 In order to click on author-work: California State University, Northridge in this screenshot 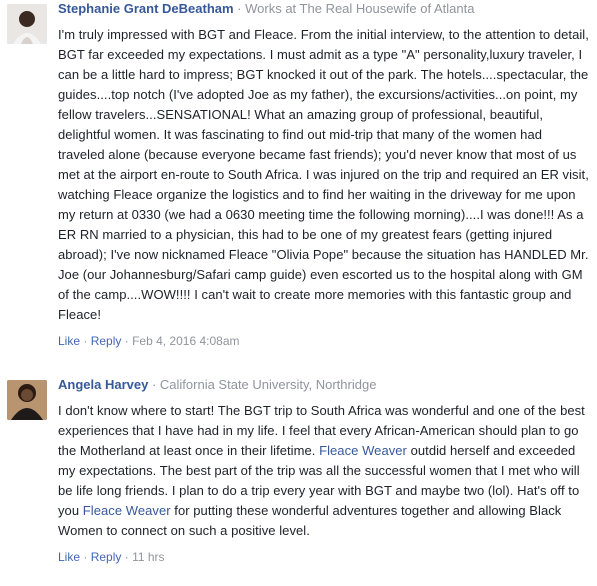, I will do `click(268, 384)`.